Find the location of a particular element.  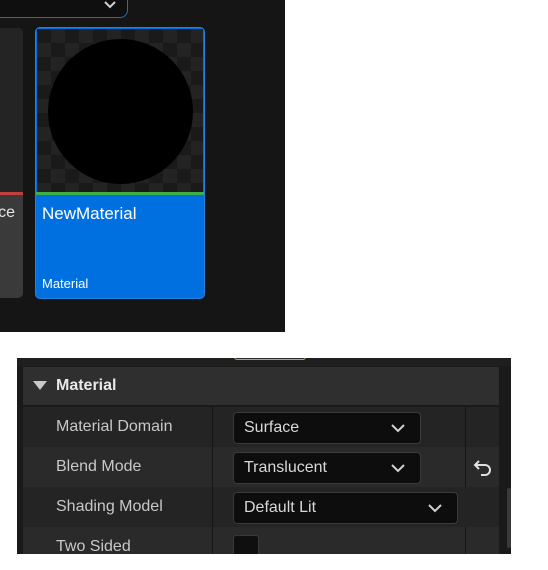

material-preview-sphere is located at coordinates (120, 111).